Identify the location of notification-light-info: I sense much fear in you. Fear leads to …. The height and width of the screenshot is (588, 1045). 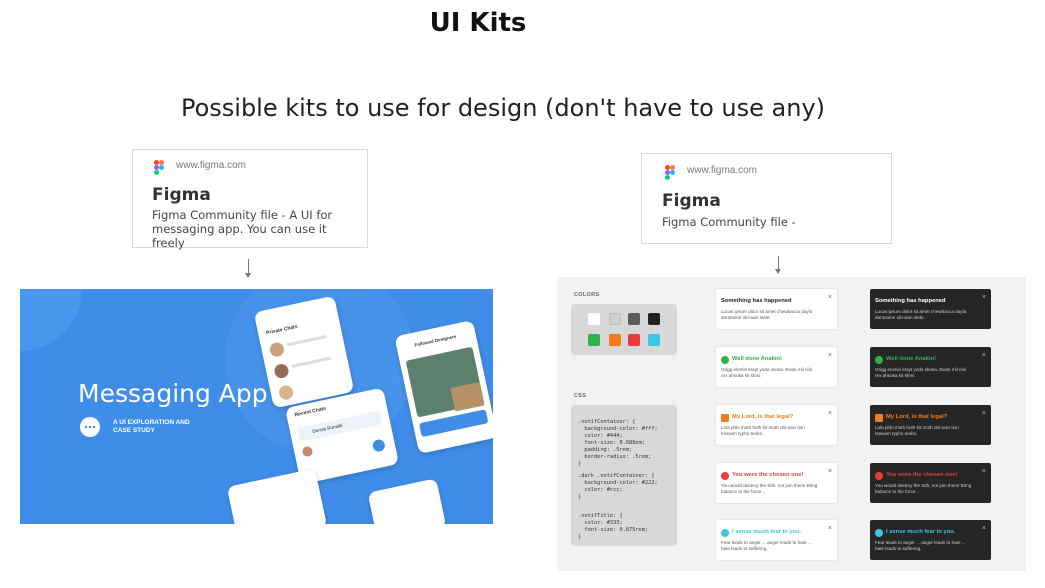
(776, 540).